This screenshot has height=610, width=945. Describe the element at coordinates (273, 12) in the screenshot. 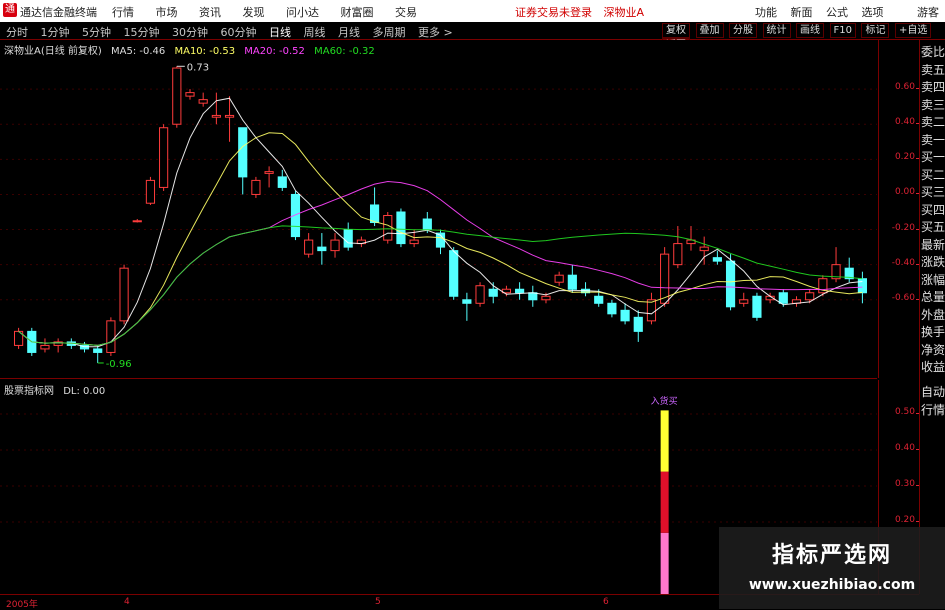

I see `main-menu: 行情 市场 资讯 发现 问小达 财富圈 交易` at that location.